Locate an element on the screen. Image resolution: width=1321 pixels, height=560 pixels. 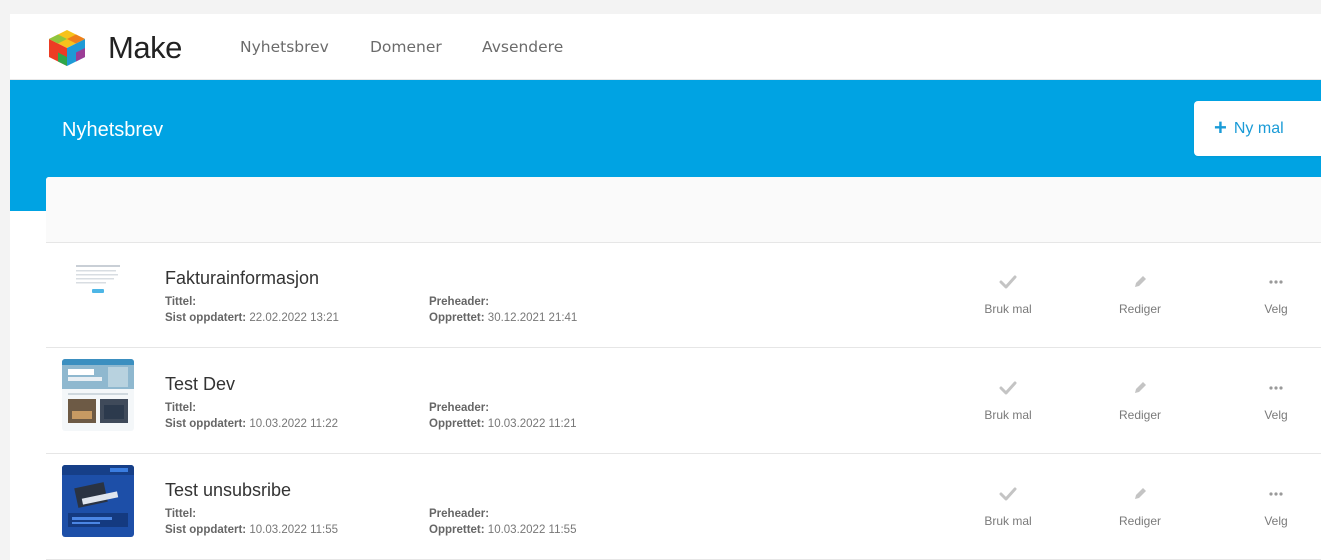
top-navigation: Make Nyhetsbrev Domener Avsendere is located at coordinates (665, 47).